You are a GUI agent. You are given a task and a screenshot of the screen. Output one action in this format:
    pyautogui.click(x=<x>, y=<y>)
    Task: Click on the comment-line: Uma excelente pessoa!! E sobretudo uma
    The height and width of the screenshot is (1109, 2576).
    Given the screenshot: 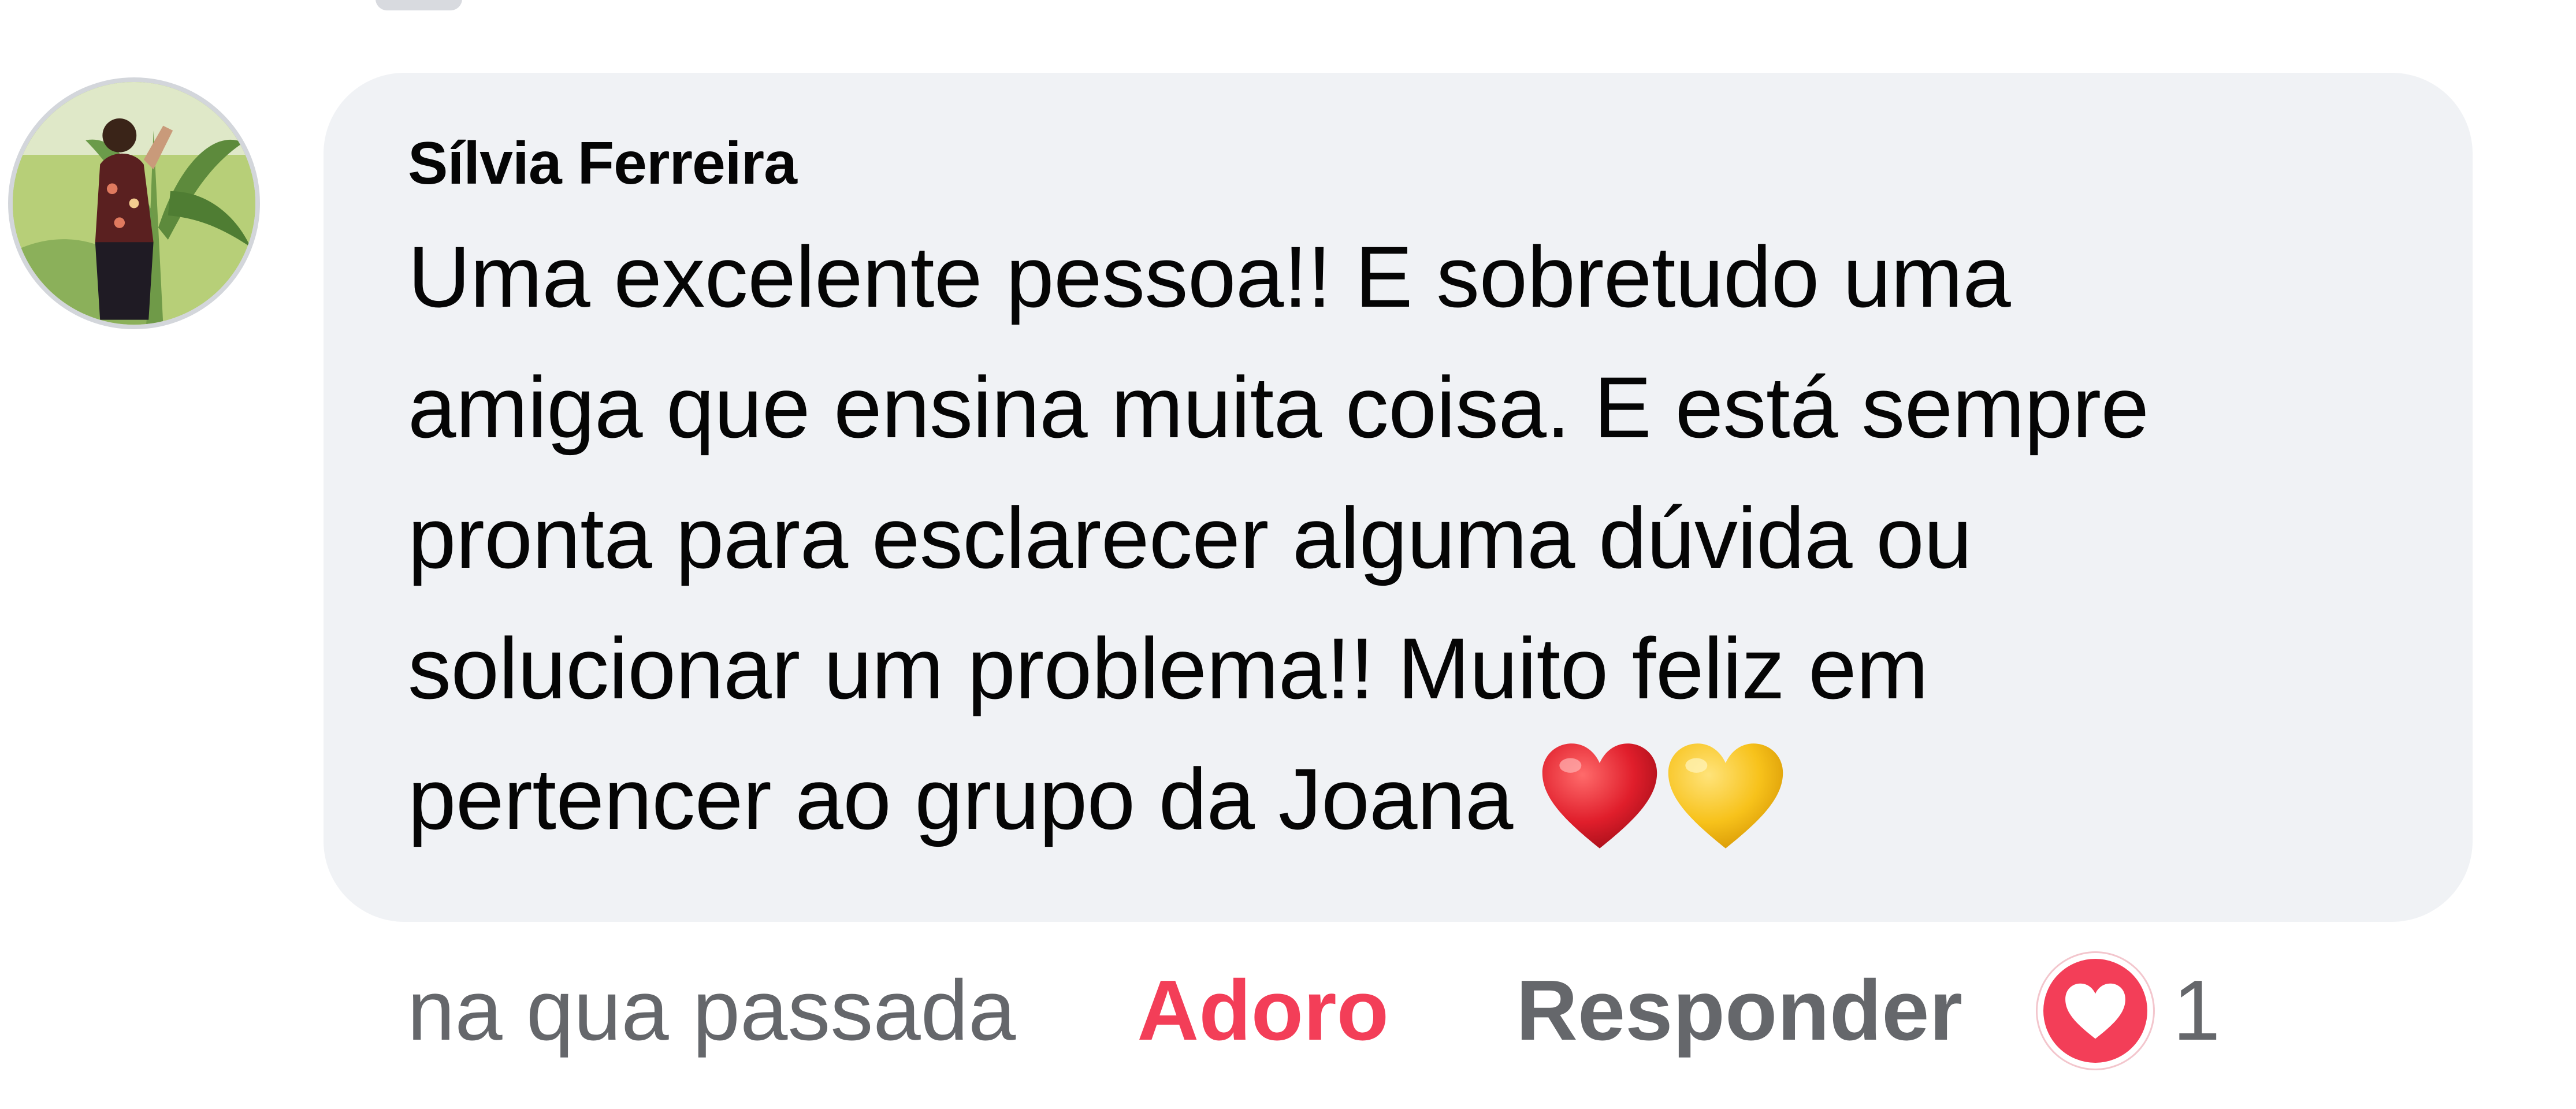 What is the action you would take?
    pyautogui.click(x=1209, y=276)
    